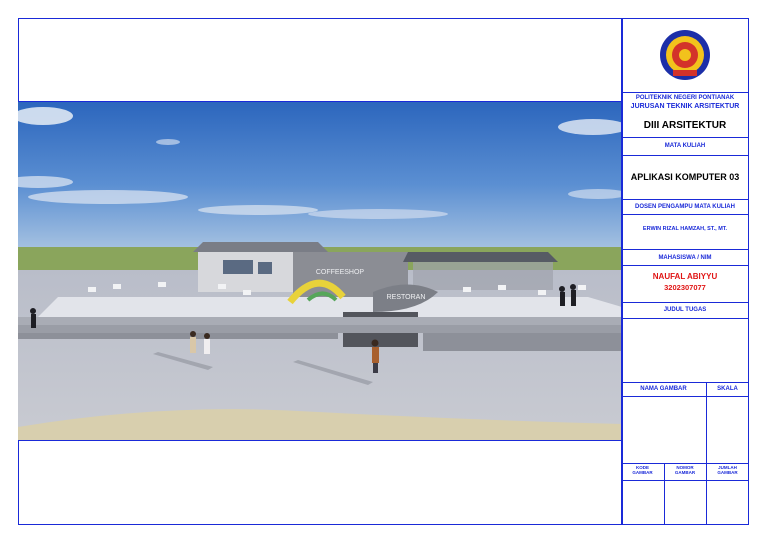  What do you see at coordinates (685, 229) in the screenshot?
I see `lecturer-name: ERWIN RIZAL HAMZAH, ST., MT.` at bounding box center [685, 229].